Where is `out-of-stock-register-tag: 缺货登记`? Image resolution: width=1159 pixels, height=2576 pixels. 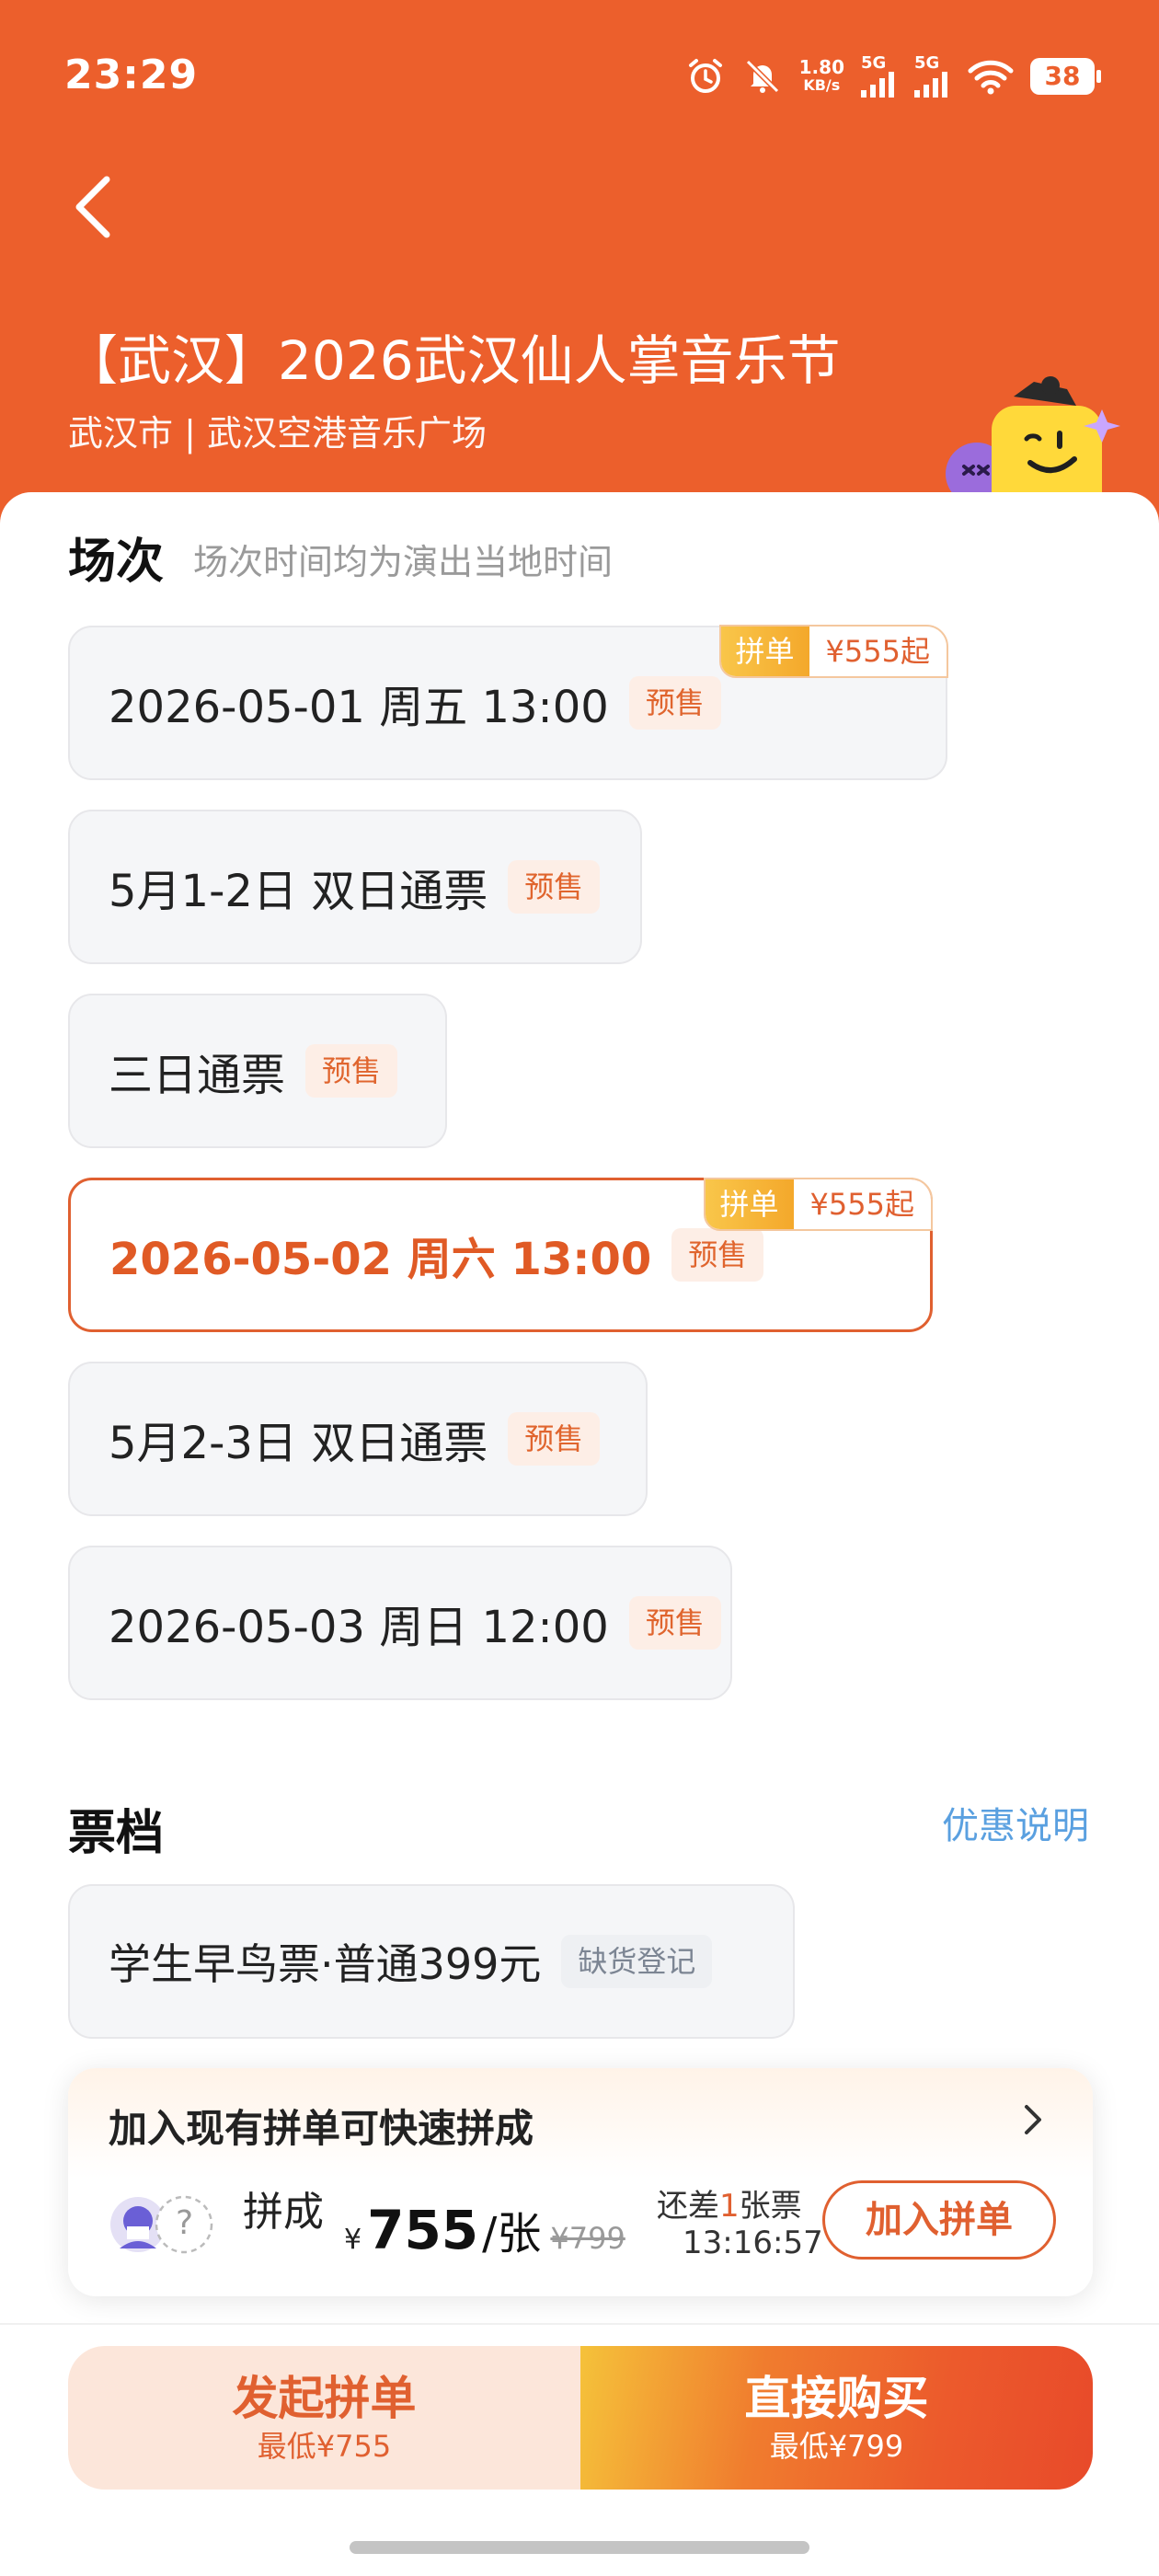 out-of-stock-register-tag: 缺货登记 is located at coordinates (637, 1961).